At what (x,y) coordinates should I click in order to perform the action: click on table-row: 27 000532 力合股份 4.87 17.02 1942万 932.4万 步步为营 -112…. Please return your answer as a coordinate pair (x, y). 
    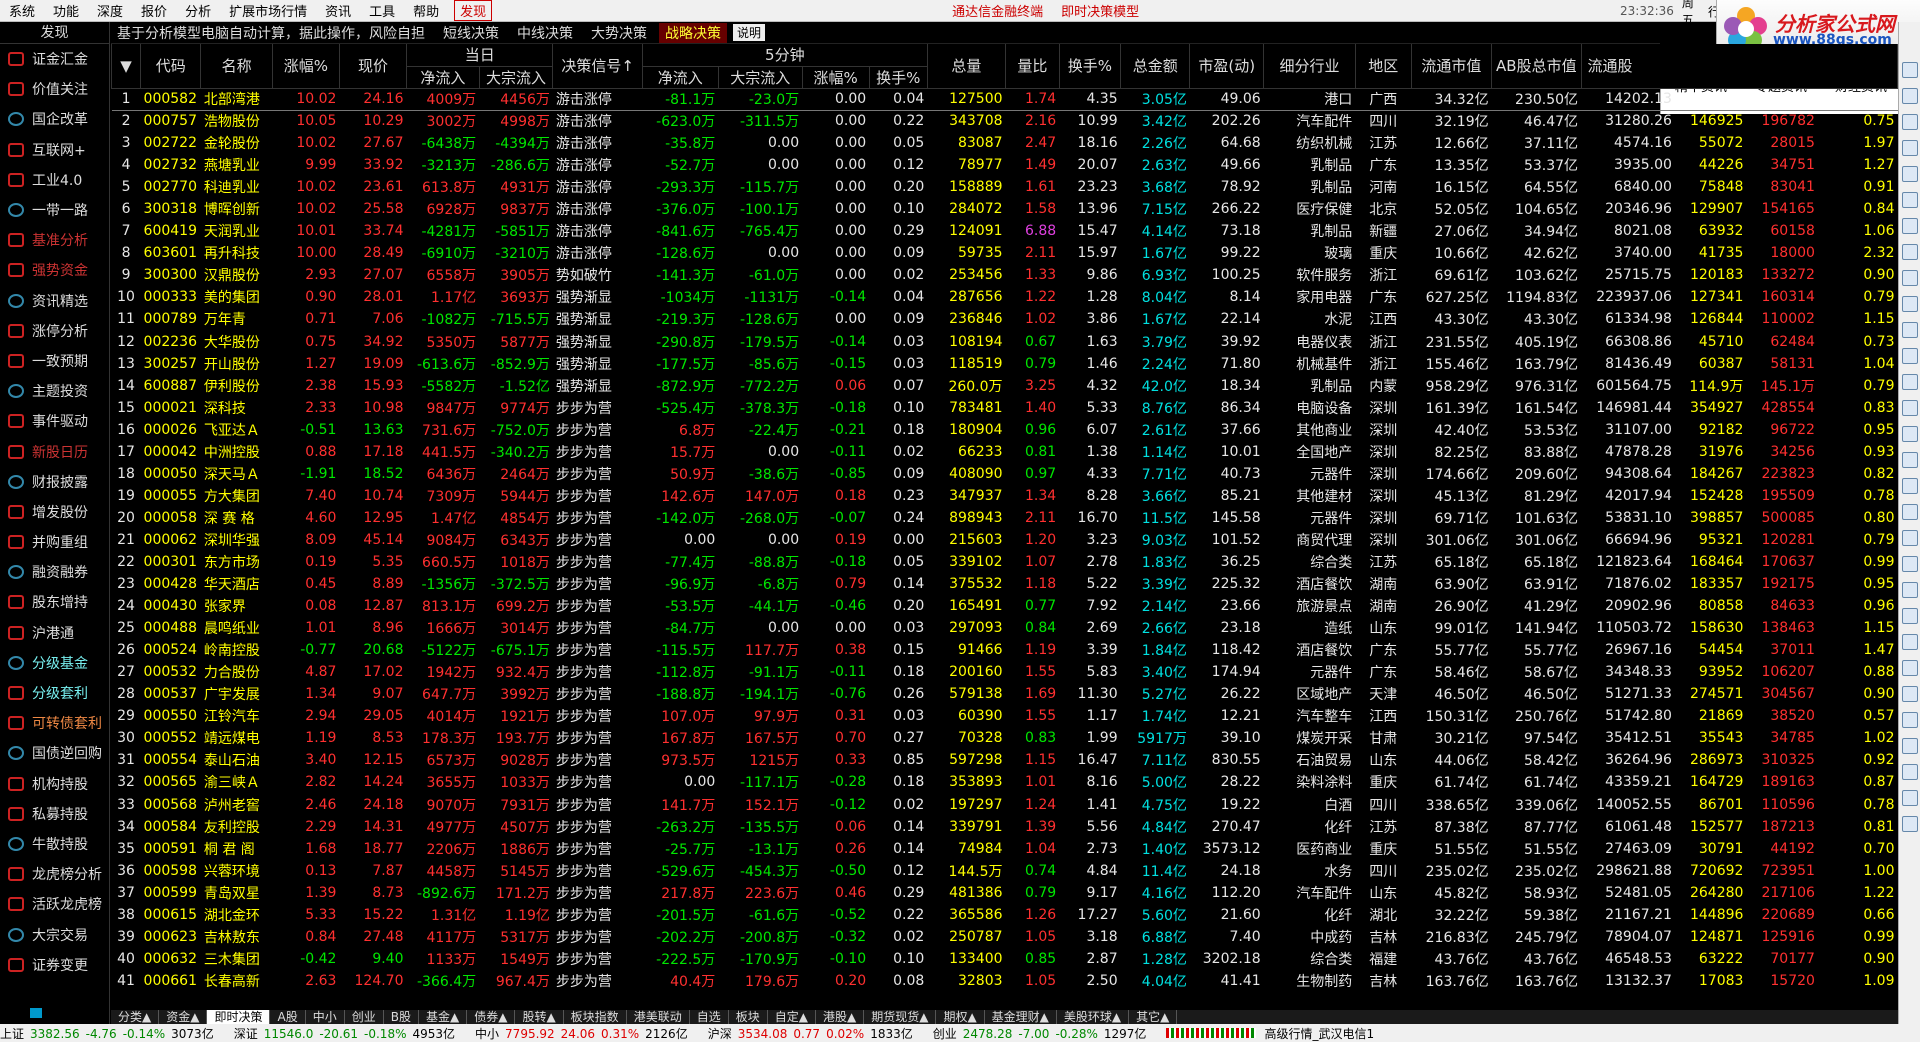
    Looking at the image, I should click on (1005, 672).